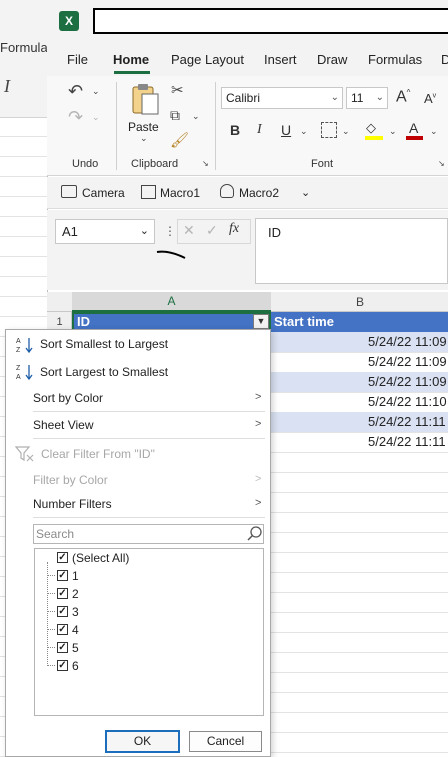  Describe the element at coordinates (351, 251) in the screenshot. I see `formula-input: ID` at that location.